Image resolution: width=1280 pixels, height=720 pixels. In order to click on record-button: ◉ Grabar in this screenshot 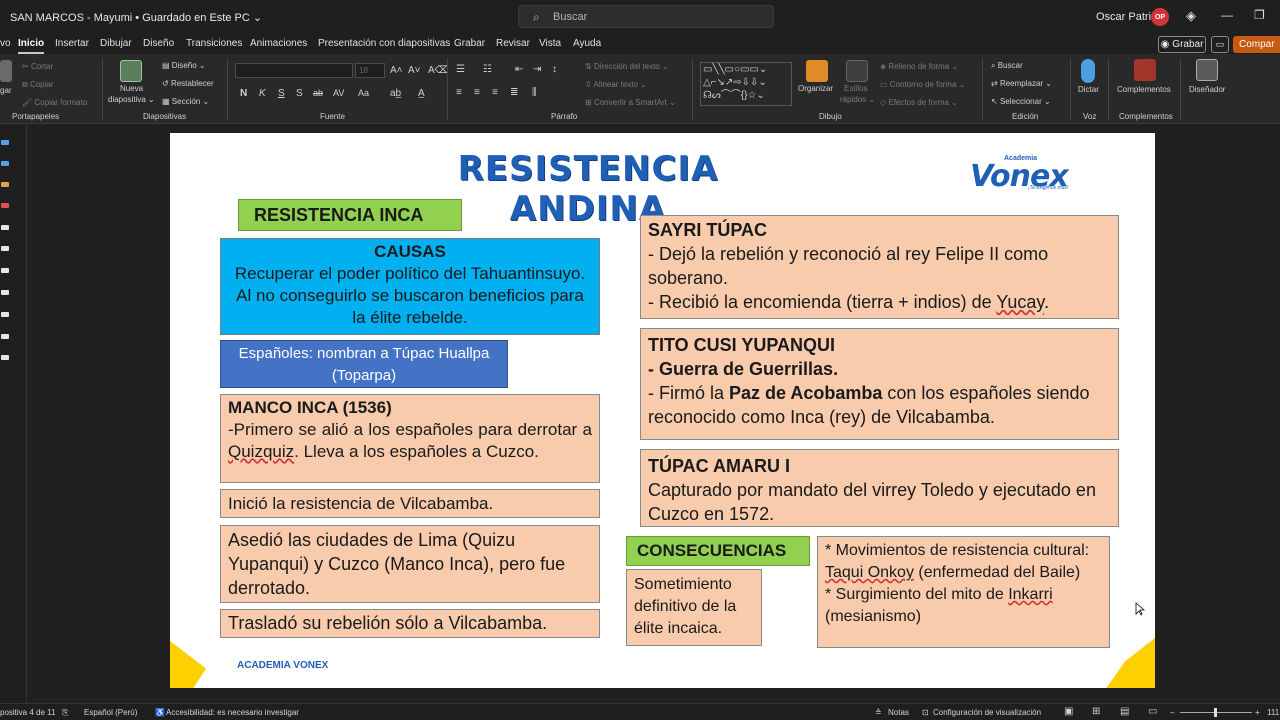, I will do `click(1182, 44)`.